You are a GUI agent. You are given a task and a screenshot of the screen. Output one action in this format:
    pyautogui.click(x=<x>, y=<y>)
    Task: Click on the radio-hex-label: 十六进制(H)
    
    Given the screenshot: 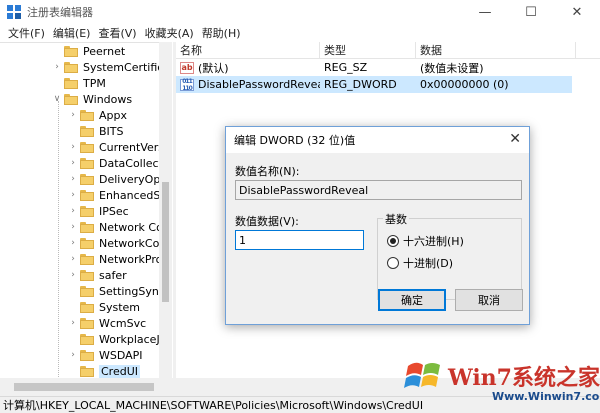 What is the action you would take?
    pyautogui.click(x=433, y=241)
    